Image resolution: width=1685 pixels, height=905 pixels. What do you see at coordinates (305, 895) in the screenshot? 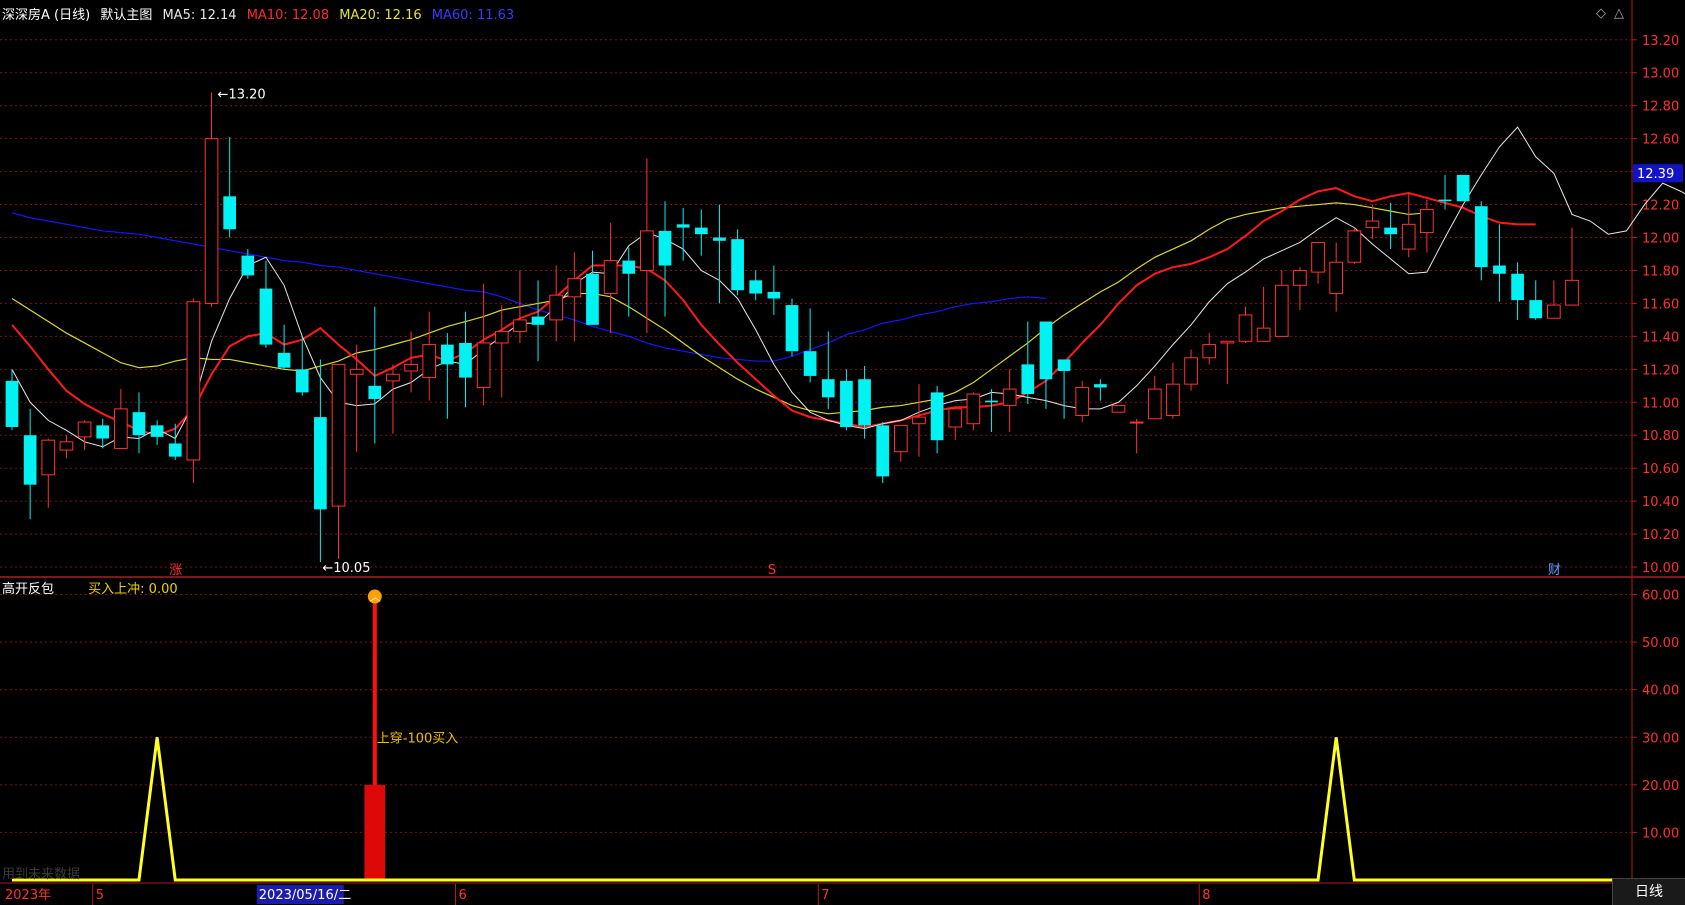
I see `cursor-date-label: 2023/05/16/二` at bounding box center [305, 895].